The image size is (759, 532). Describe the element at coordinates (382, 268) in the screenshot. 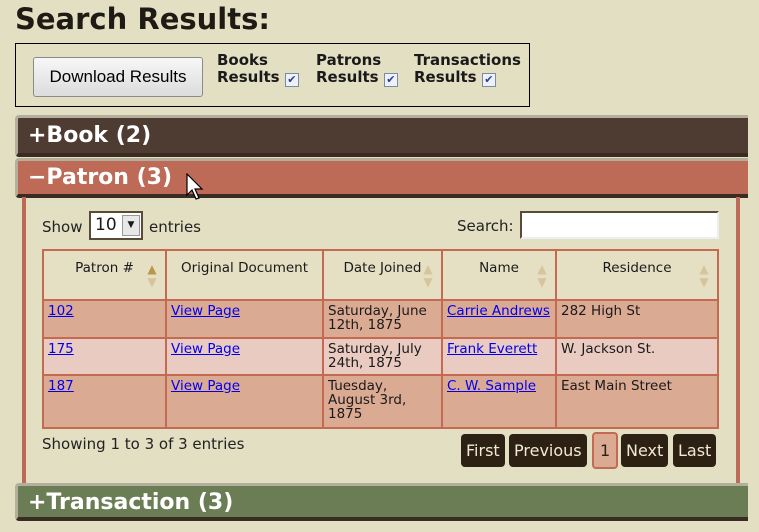

I see `header-label: Date Joined` at that location.